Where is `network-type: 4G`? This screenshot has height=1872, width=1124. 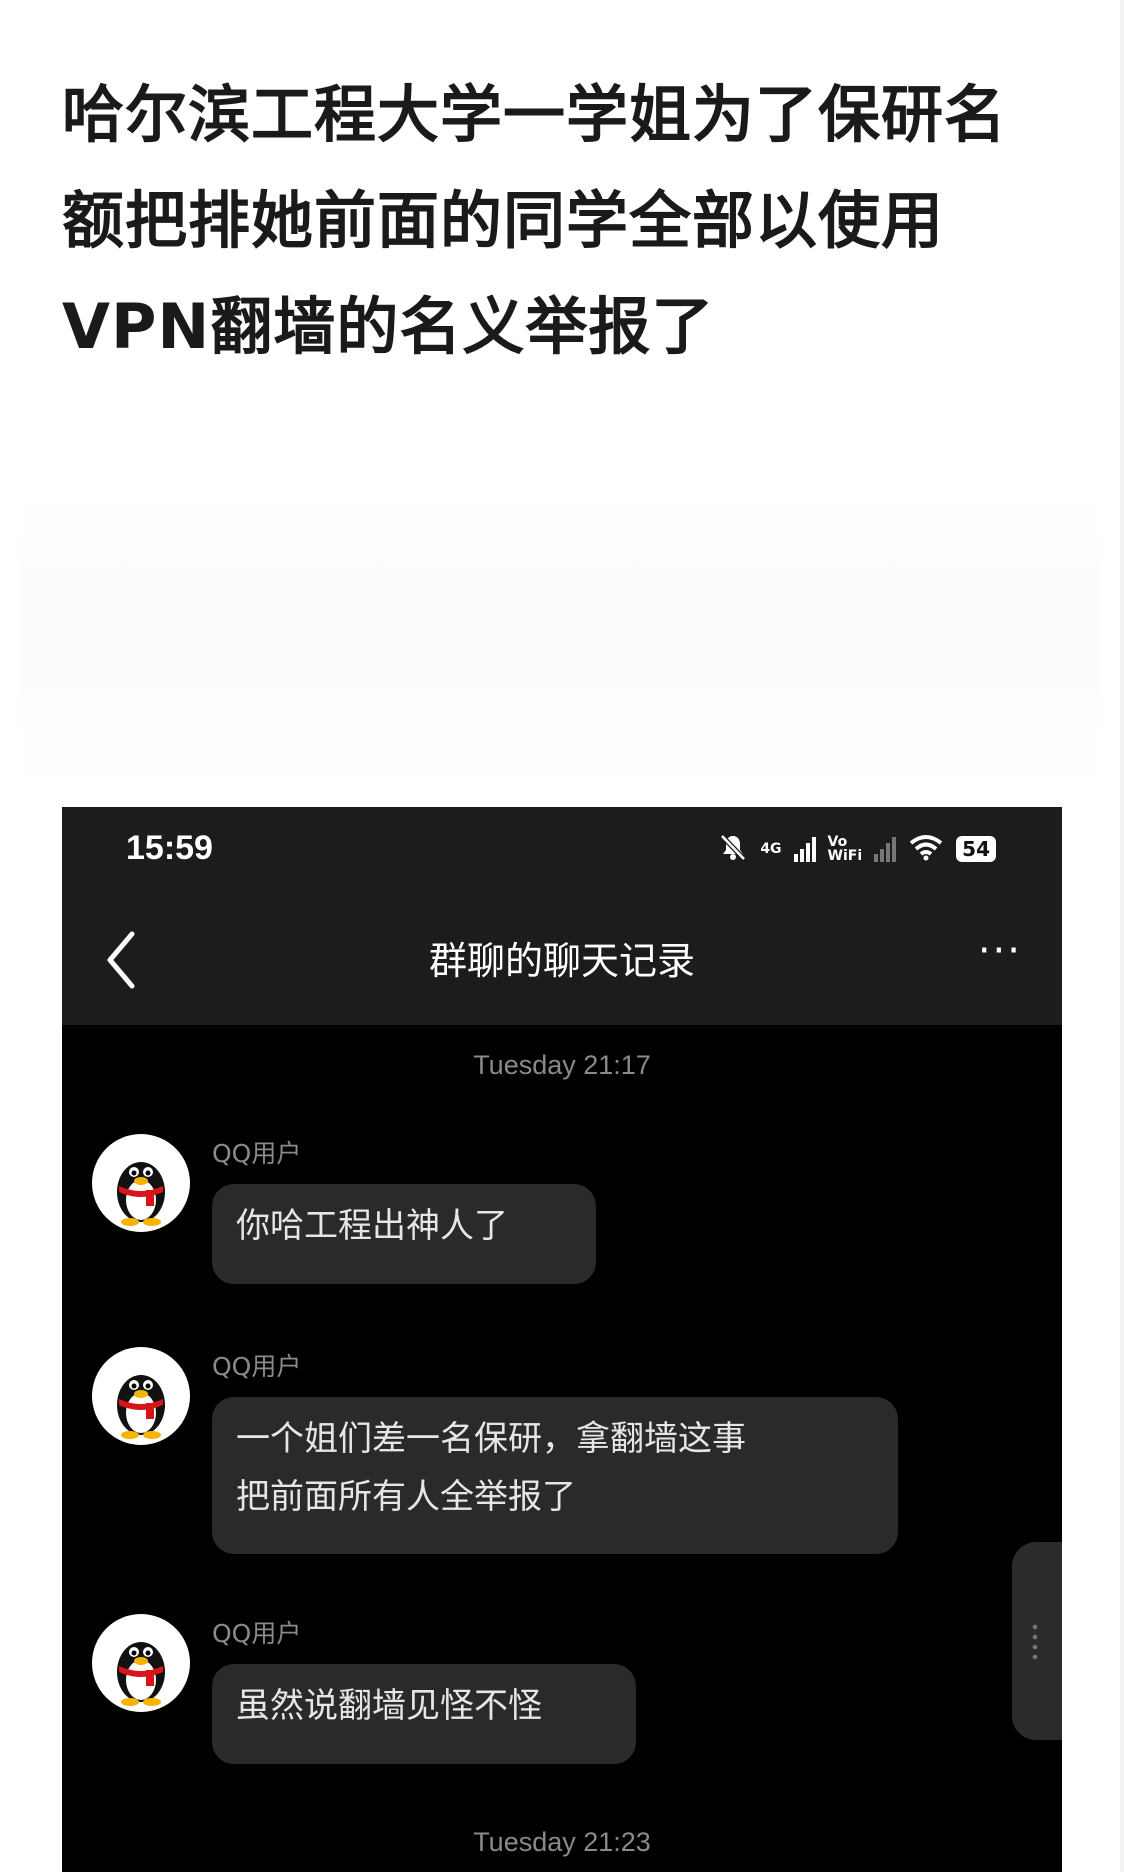
network-type: 4G is located at coordinates (770, 849).